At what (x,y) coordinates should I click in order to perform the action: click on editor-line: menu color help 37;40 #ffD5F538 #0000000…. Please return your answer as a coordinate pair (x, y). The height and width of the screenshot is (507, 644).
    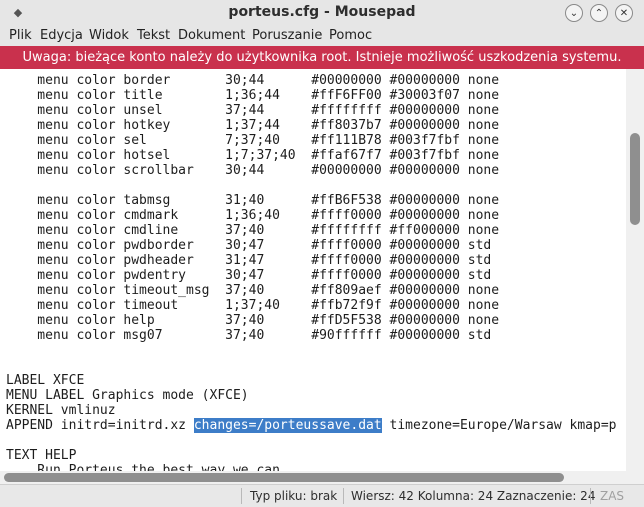
    Looking at the image, I should click on (253, 320).